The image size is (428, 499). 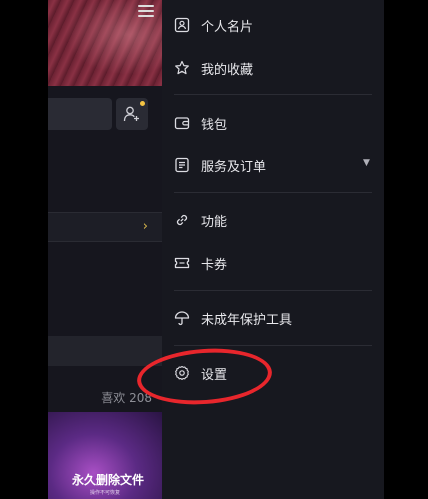 I want to click on thumbnail-title: 永久删除文件, so click(x=108, y=480).